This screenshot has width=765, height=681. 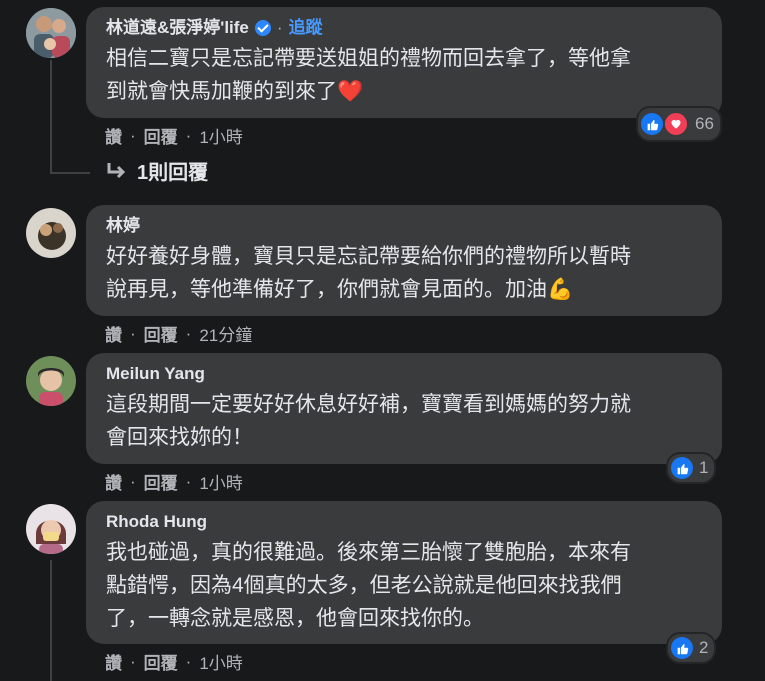 What do you see at coordinates (262, 28) in the screenshot?
I see `verified-badge-icon` at bounding box center [262, 28].